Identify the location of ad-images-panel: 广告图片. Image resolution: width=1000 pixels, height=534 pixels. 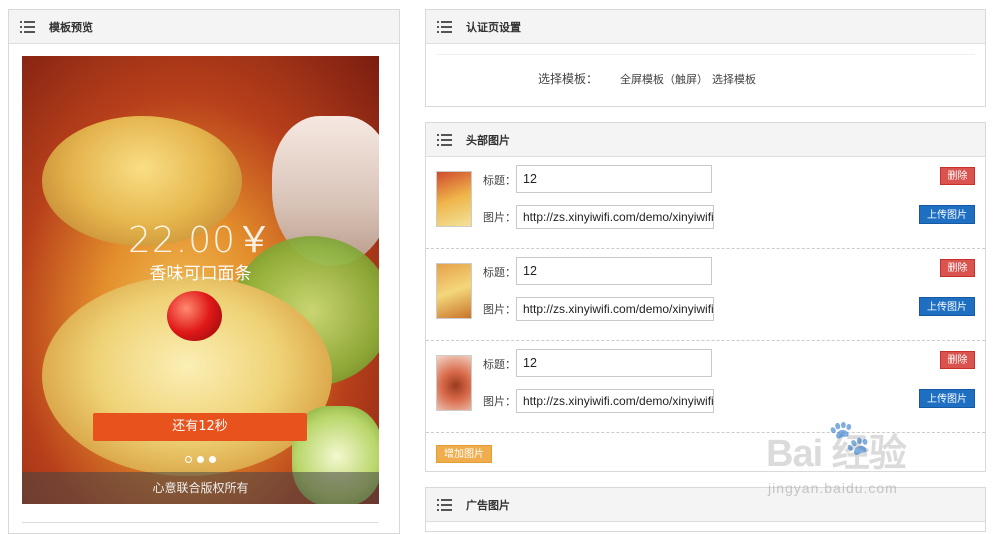
(705, 509).